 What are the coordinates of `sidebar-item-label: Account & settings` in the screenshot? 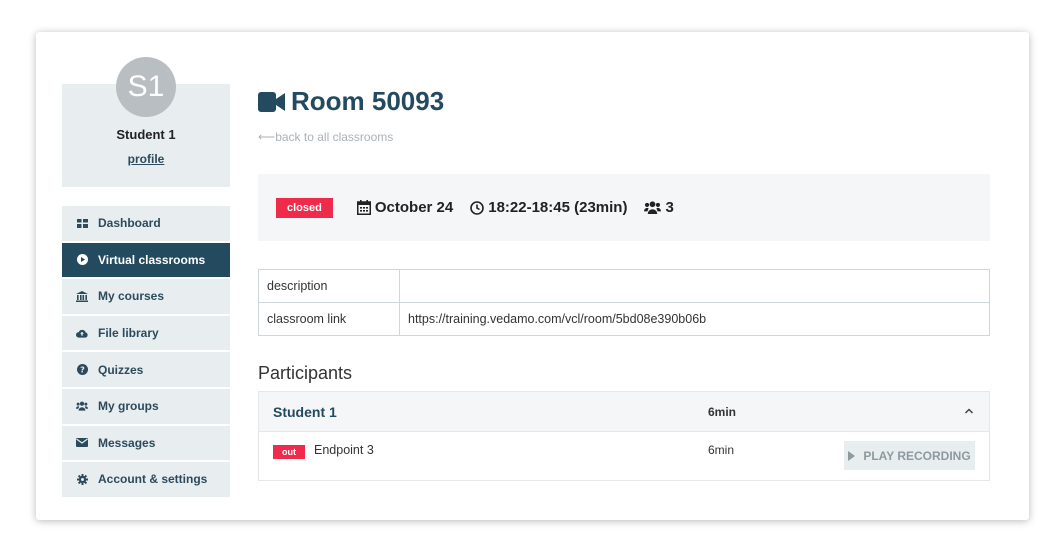 It's located at (153, 479).